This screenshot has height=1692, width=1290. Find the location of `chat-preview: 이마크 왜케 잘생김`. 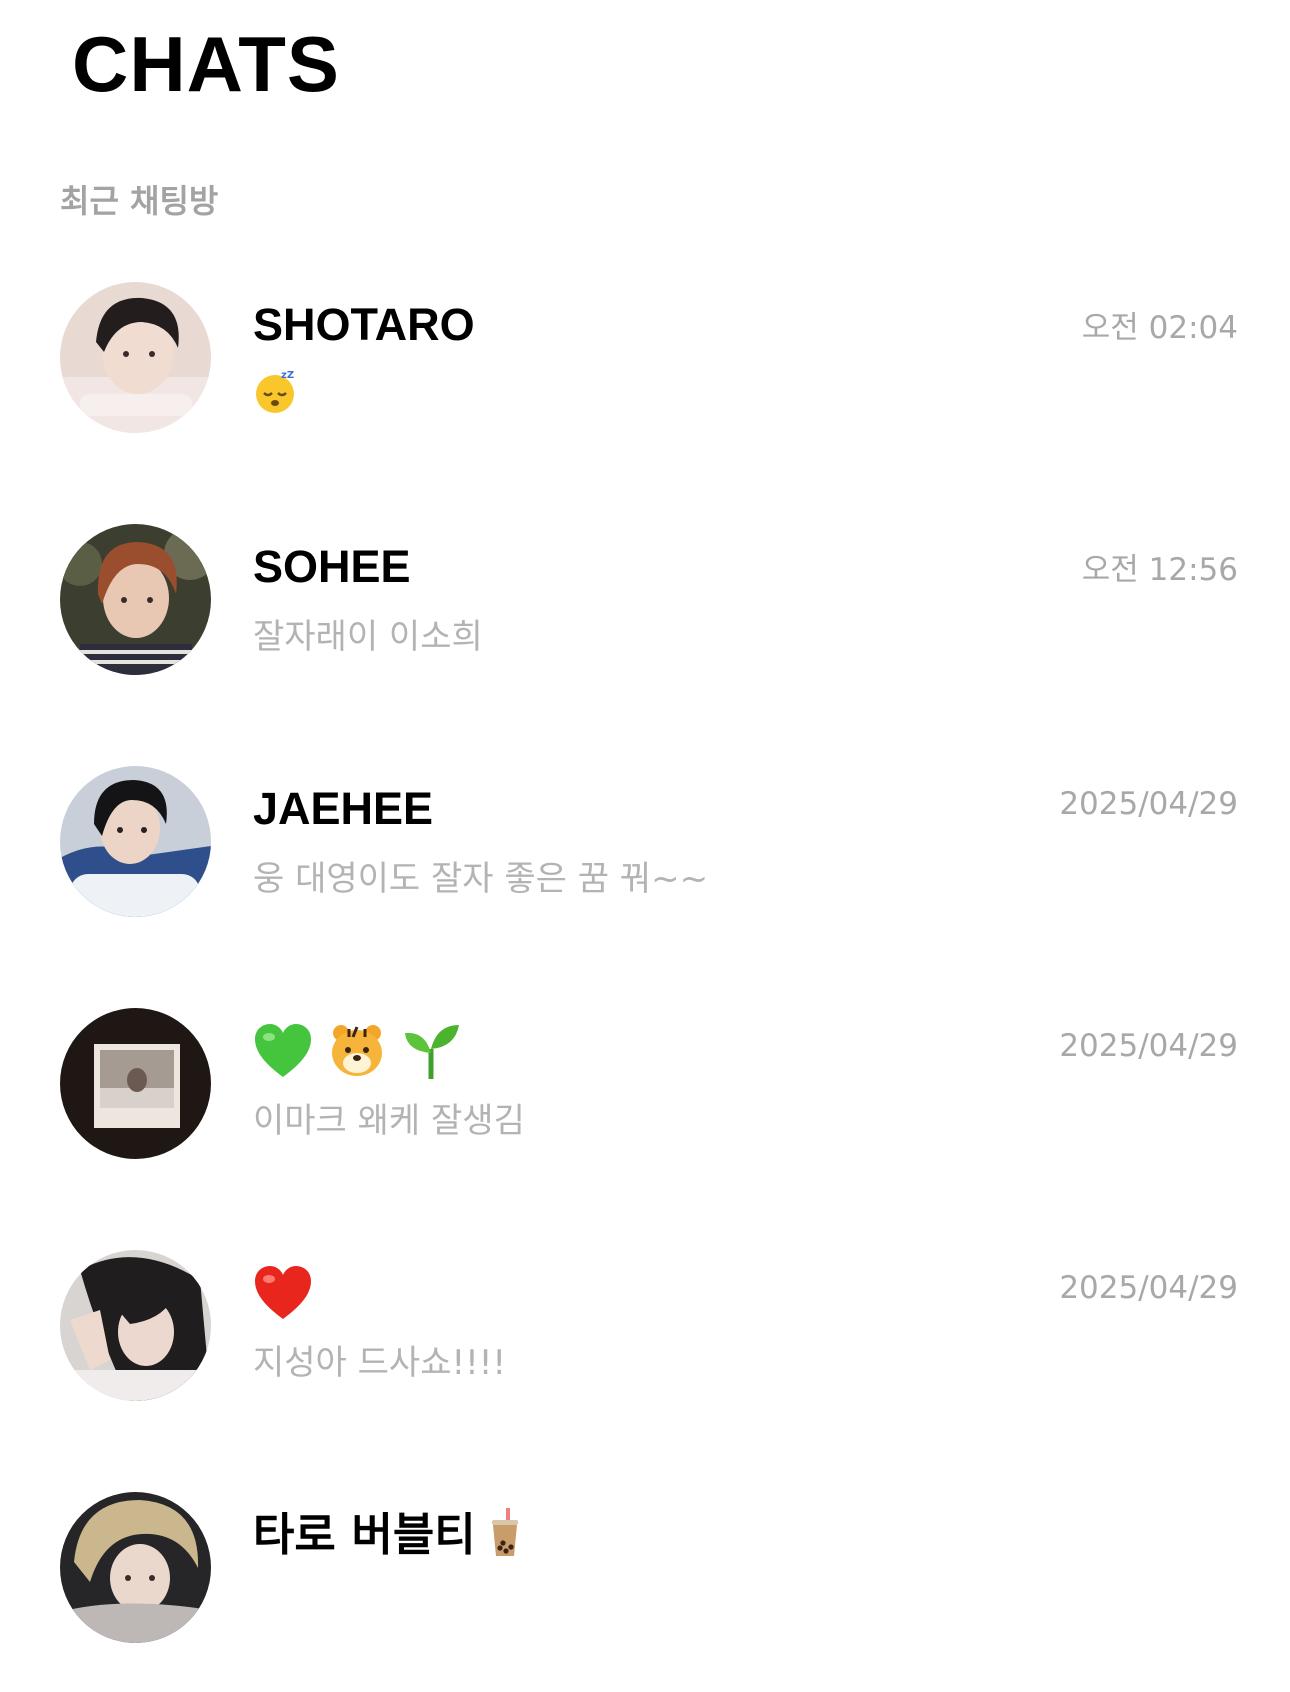

chat-preview: 이마크 왜케 잘생김 is located at coordinates (389, 1121).